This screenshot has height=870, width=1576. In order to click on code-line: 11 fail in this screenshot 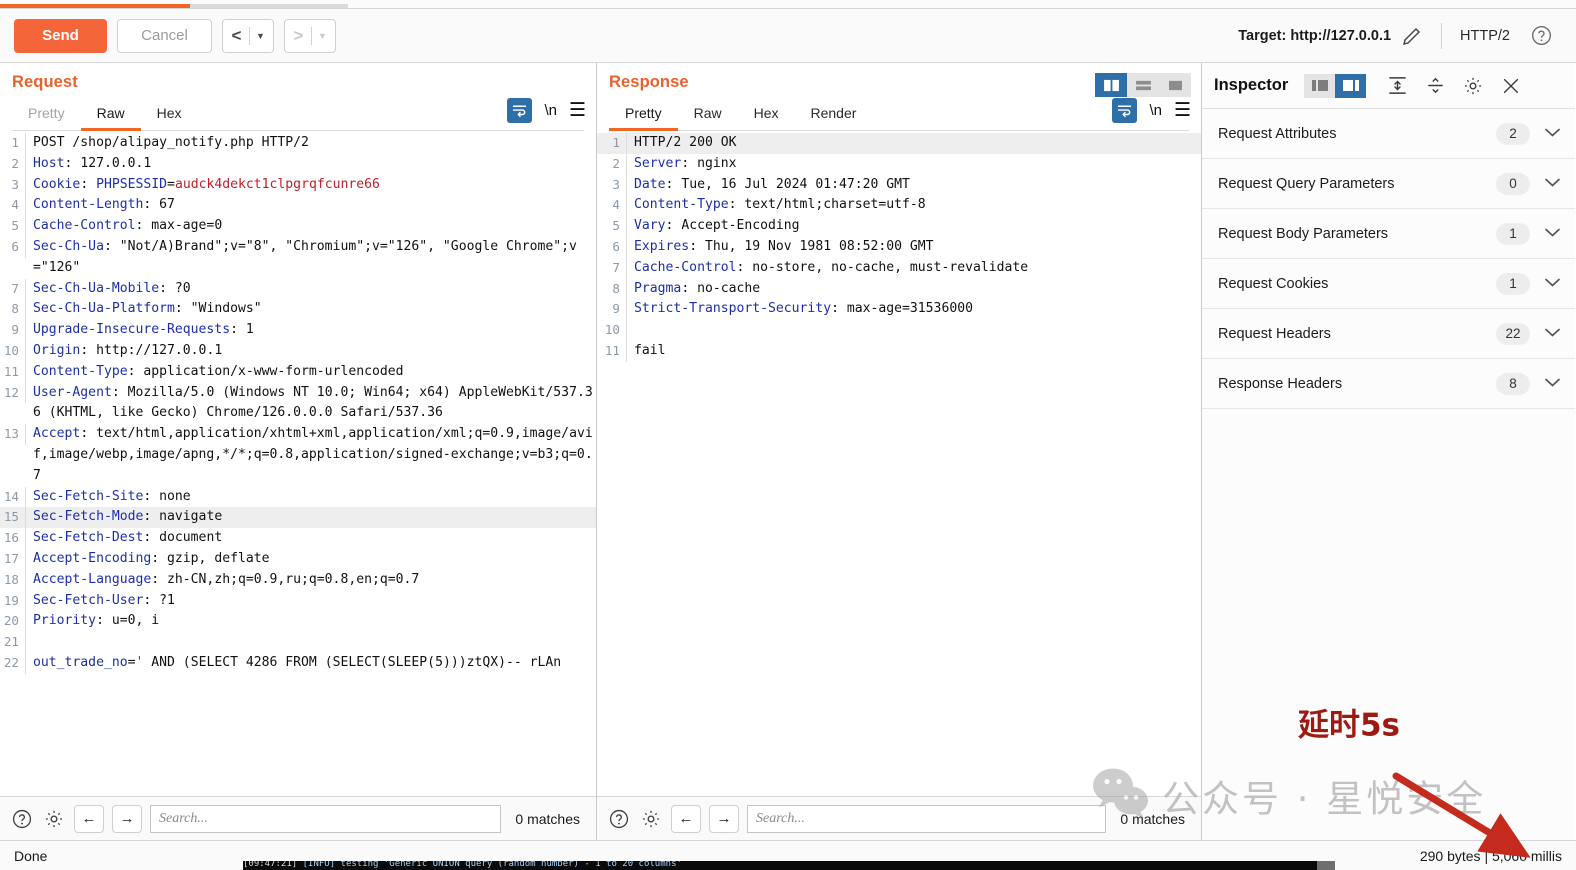, I will do `click(899, 351)`.